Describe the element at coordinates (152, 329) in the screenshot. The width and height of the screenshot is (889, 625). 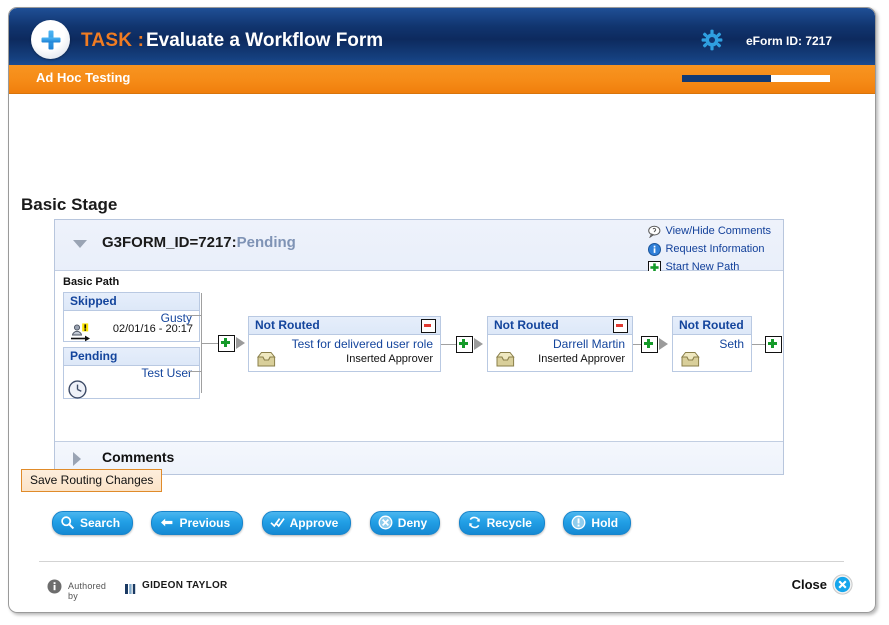
I see `node-date-label: 02/01/16 - 20:17` at that location.